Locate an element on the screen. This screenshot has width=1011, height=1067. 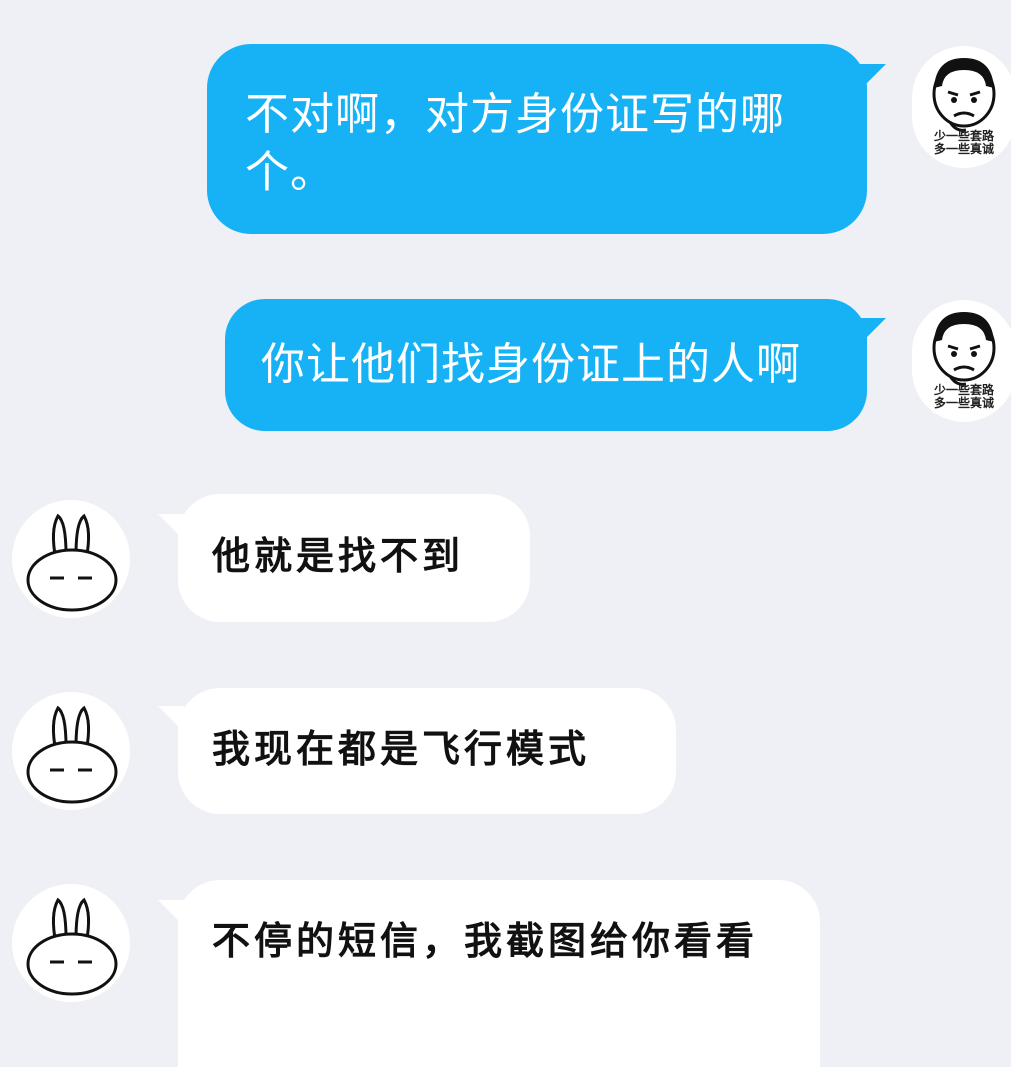
incoming-message-bubble: 我现在都是飞行模式 is located at coordinates (427, 751).